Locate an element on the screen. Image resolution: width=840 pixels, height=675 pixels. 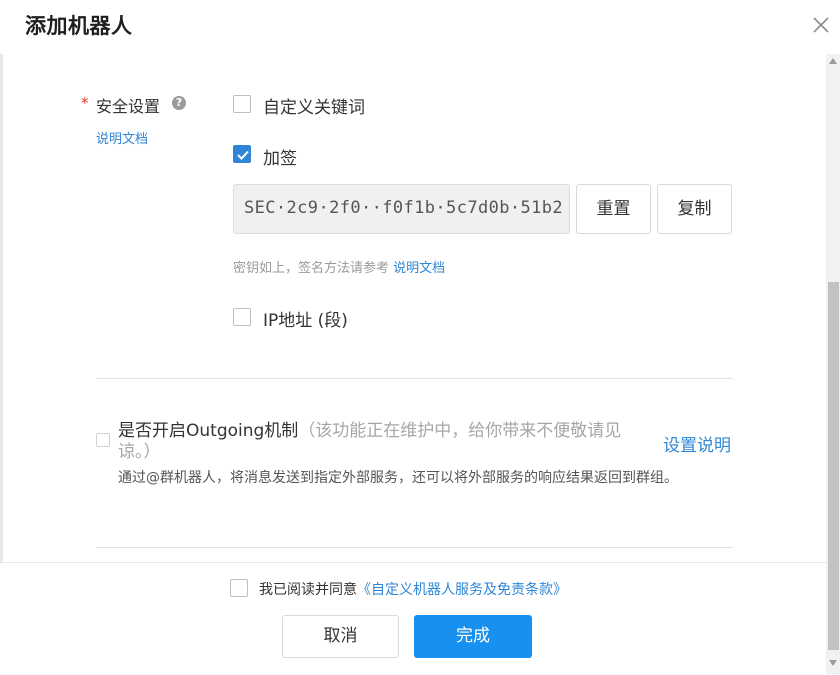
outgoing-settings-link: 设置说明 is located at coordinates (697, 443).